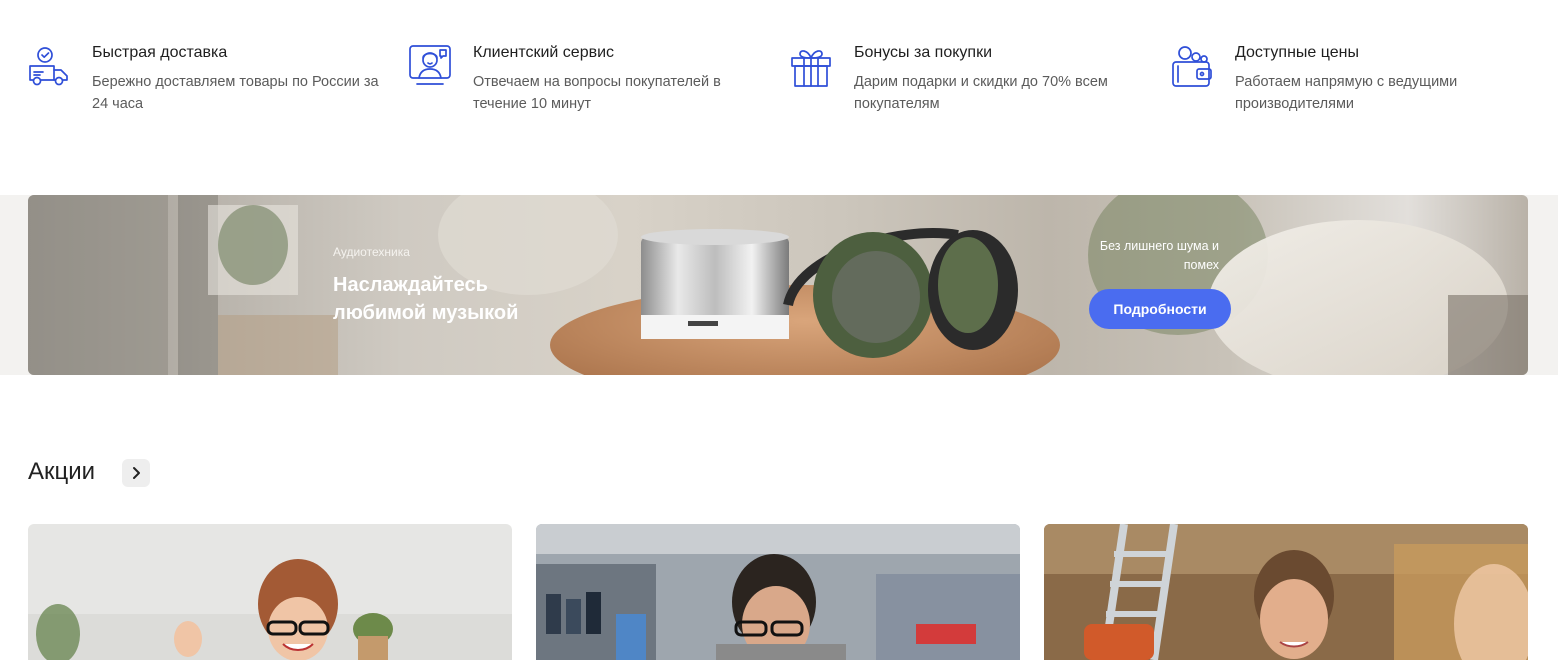 The image size is (1558, 660). I want to click on feature-title: Бонусы за покупки, so click(923, 52).